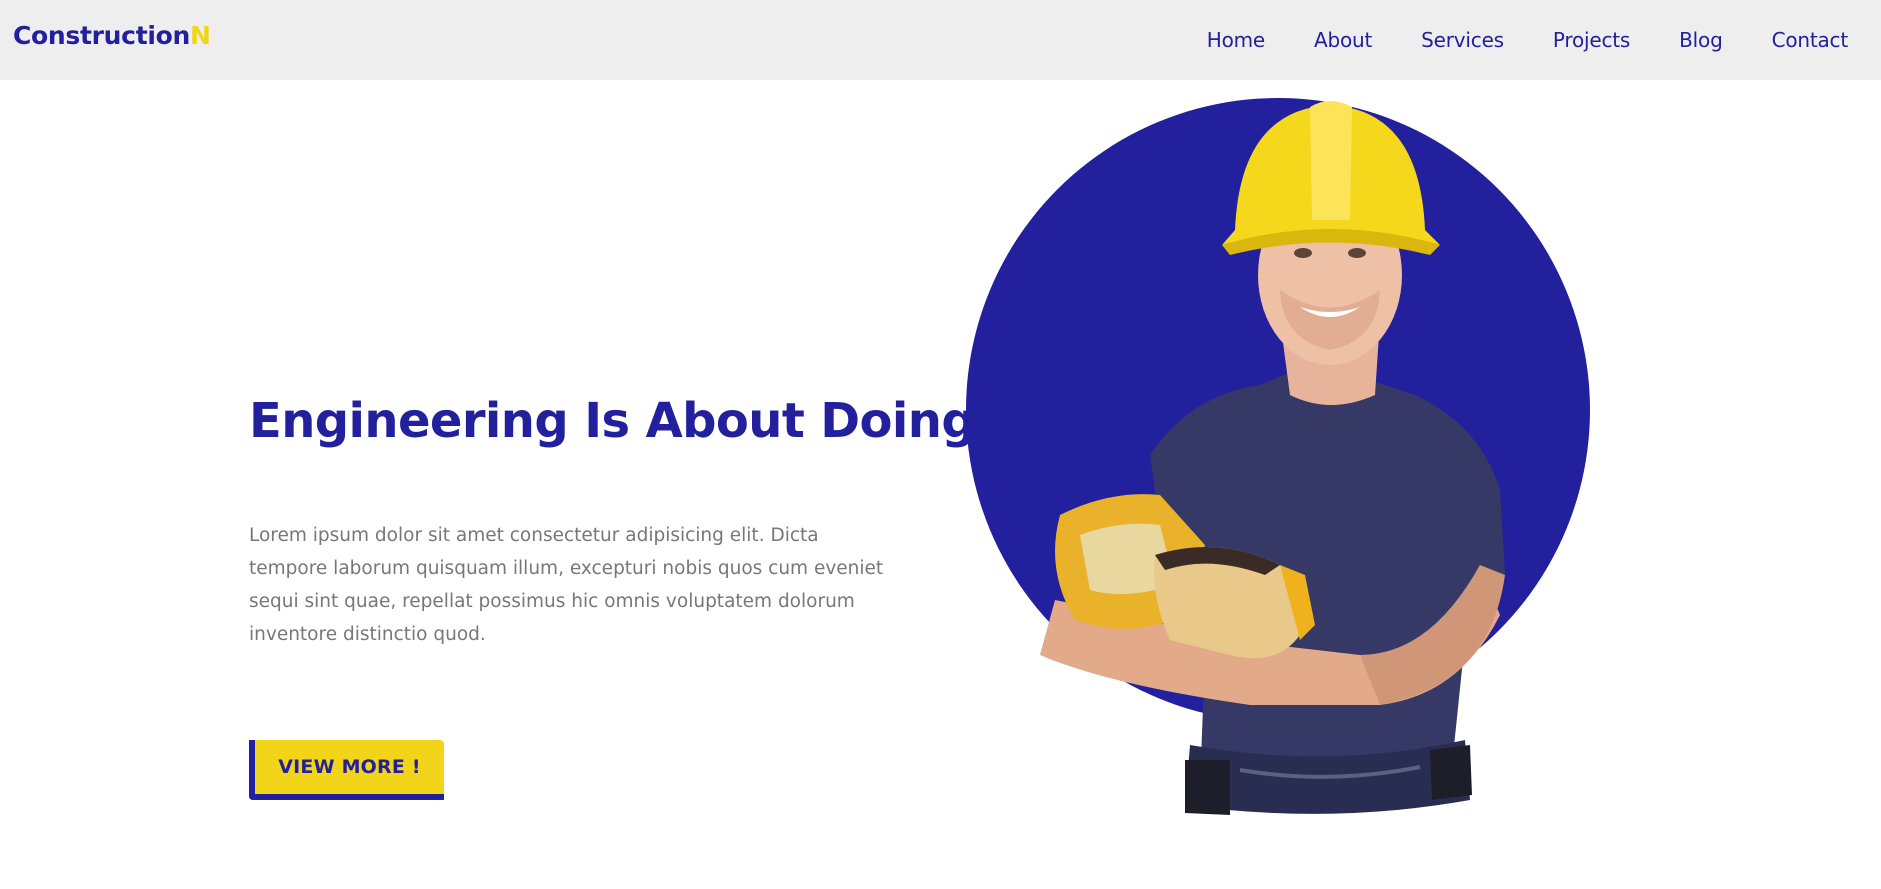 The width and height of the screenshot is (1881, 889). I want to click on nav-item-blog: Blog, so click(1701, 40).